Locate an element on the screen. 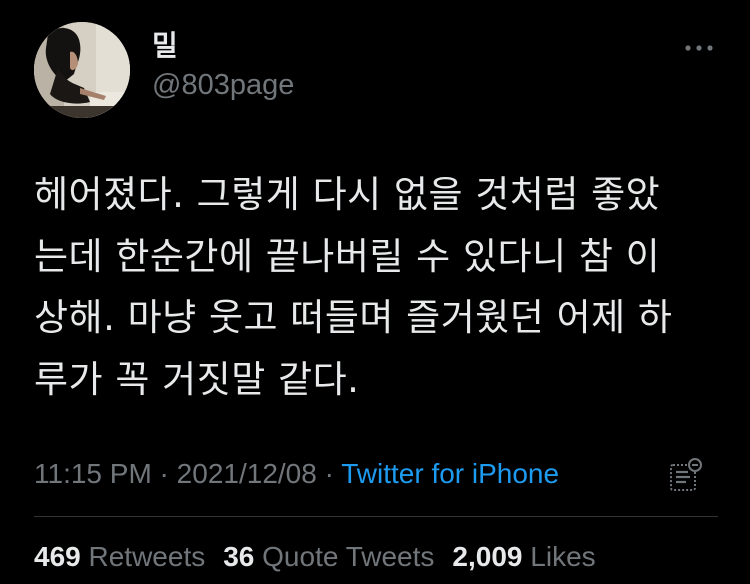 The width and height of the screenshot is (750, 584). quote-tweets-stat: 36 Quote Tweets is located at coordinates (328, 556).